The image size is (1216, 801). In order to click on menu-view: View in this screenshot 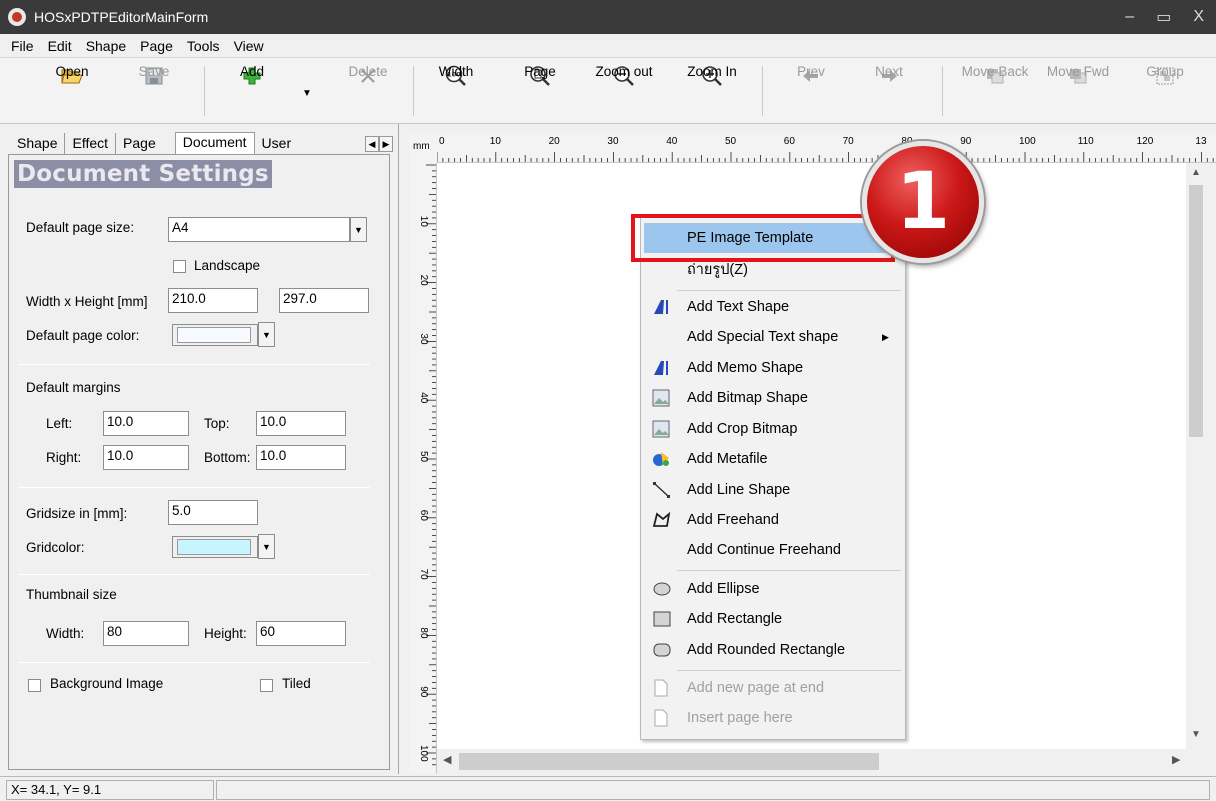, I will do `click(249, 46)`.